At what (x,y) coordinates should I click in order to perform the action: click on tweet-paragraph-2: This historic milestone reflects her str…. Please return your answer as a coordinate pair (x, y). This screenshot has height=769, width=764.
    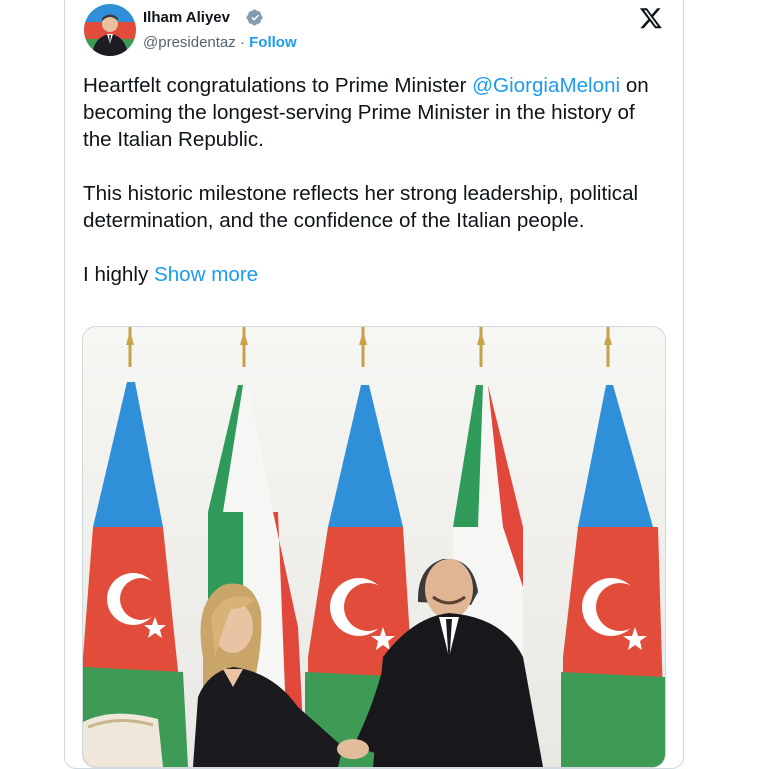
    Looking at the image, I should click on (361, 207).